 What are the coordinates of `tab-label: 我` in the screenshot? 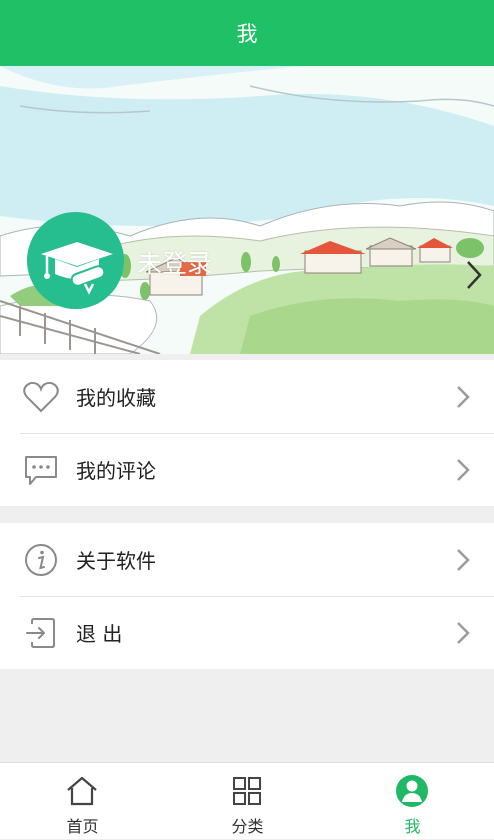 It's located at (412, 826).